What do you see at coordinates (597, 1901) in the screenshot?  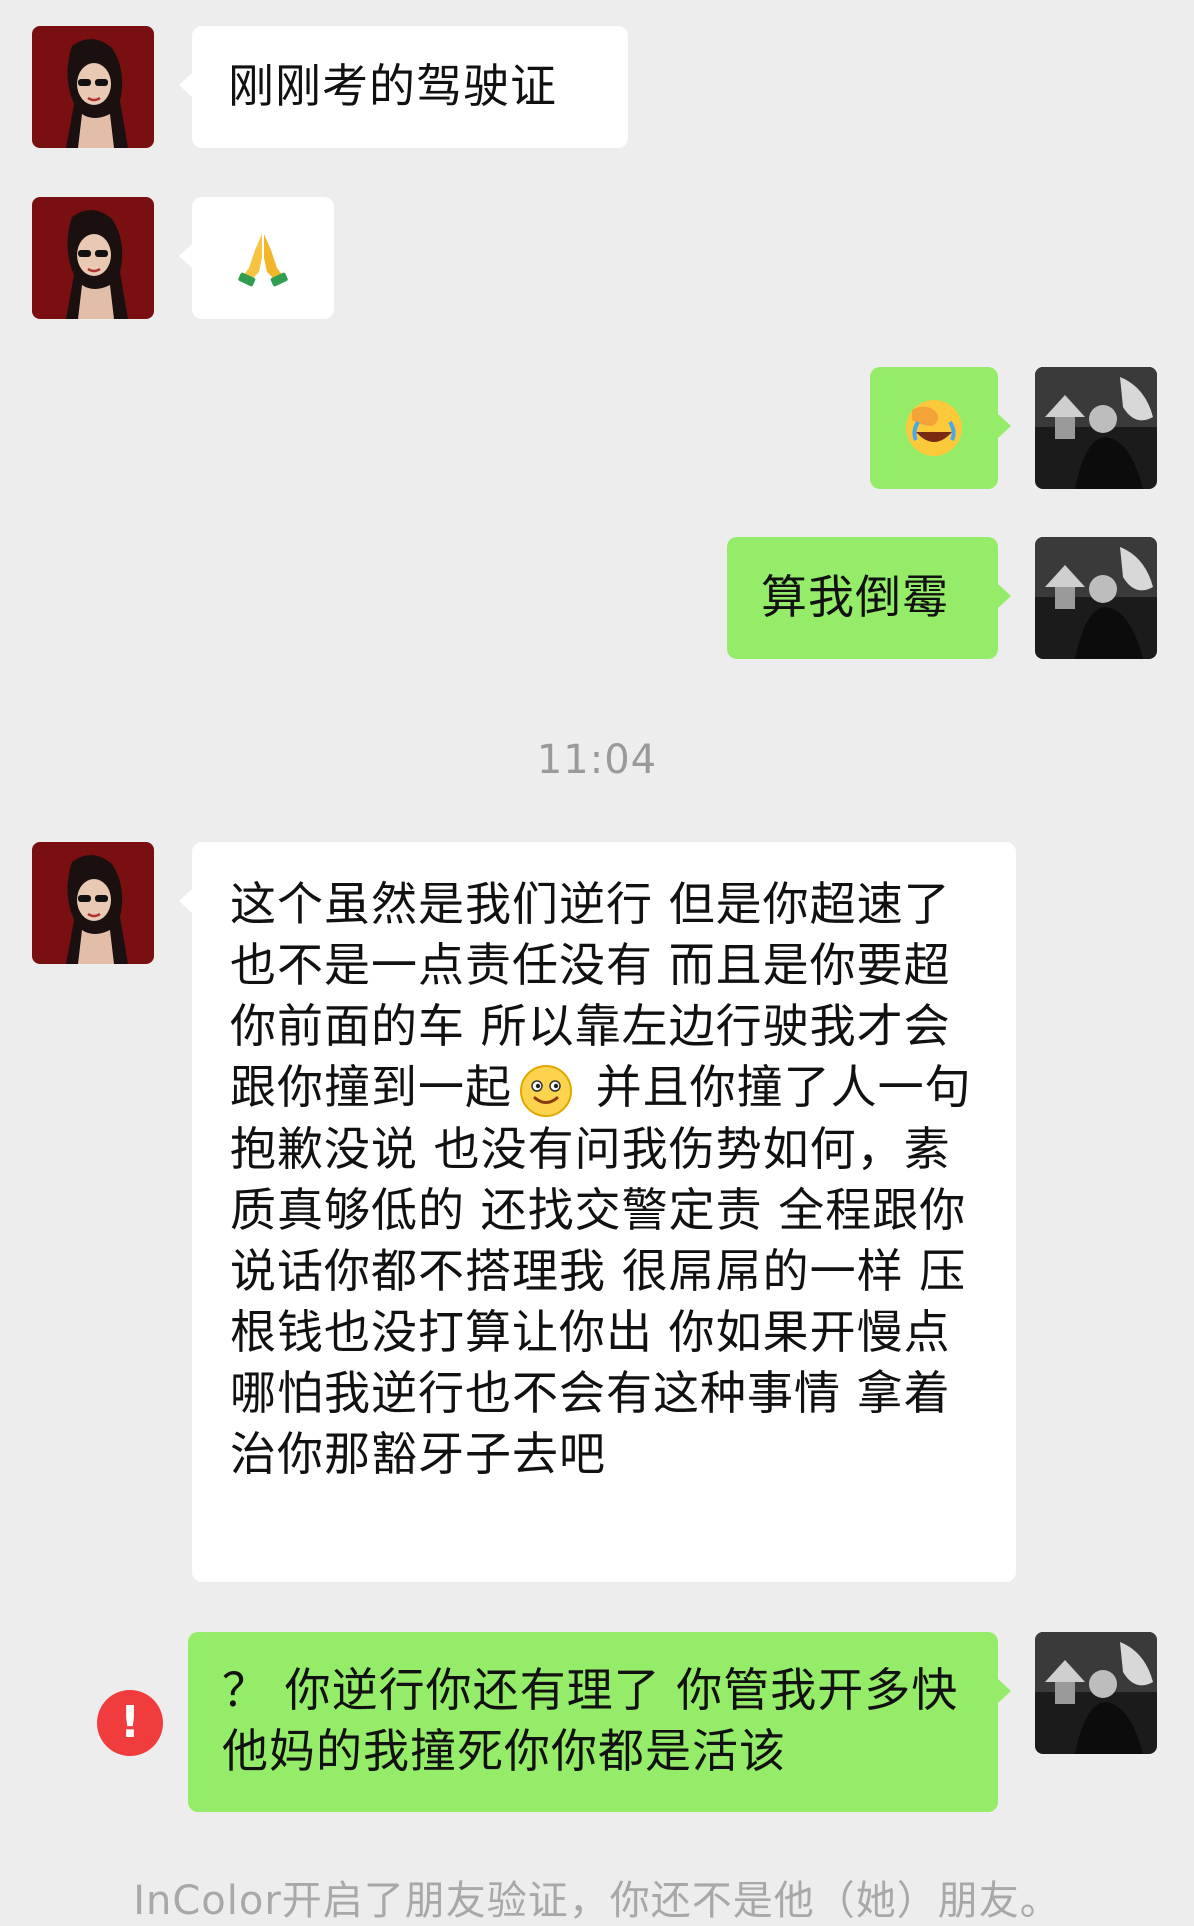 I see `system-note: InColor开启了朋友验证，你还不是他（她）朋友。` at bounding box center [597, 1901].